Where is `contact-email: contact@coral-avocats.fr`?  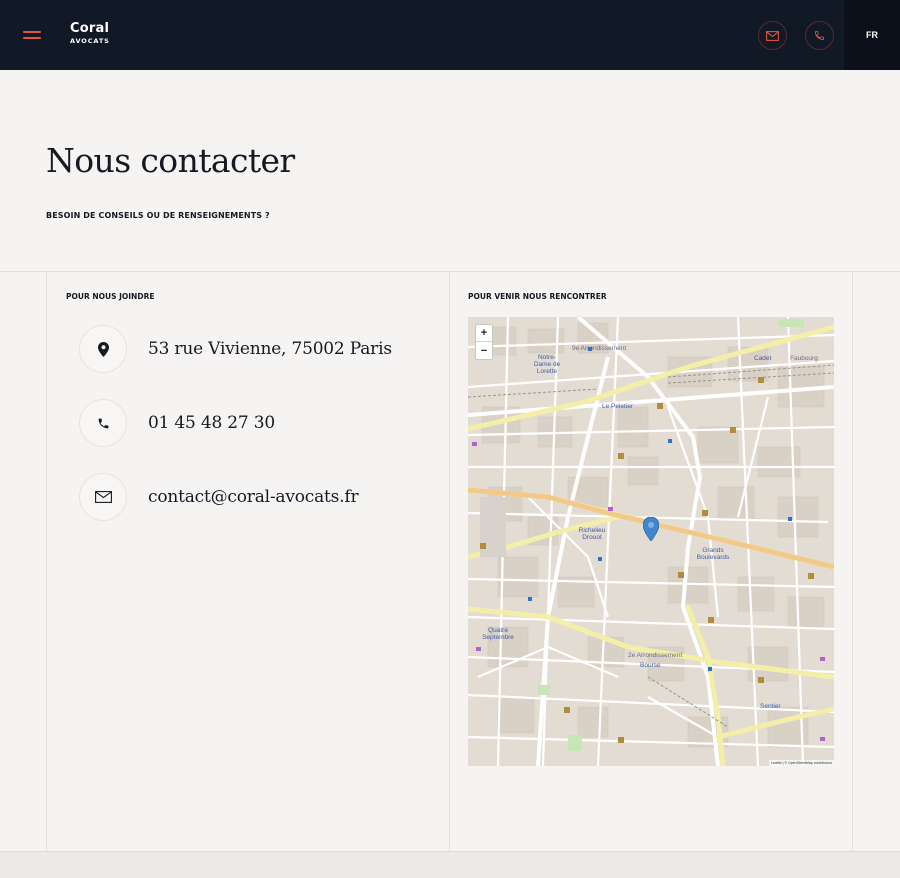
contact-email: contact@coral-avocats.fr is located at coordinates (219, 497).